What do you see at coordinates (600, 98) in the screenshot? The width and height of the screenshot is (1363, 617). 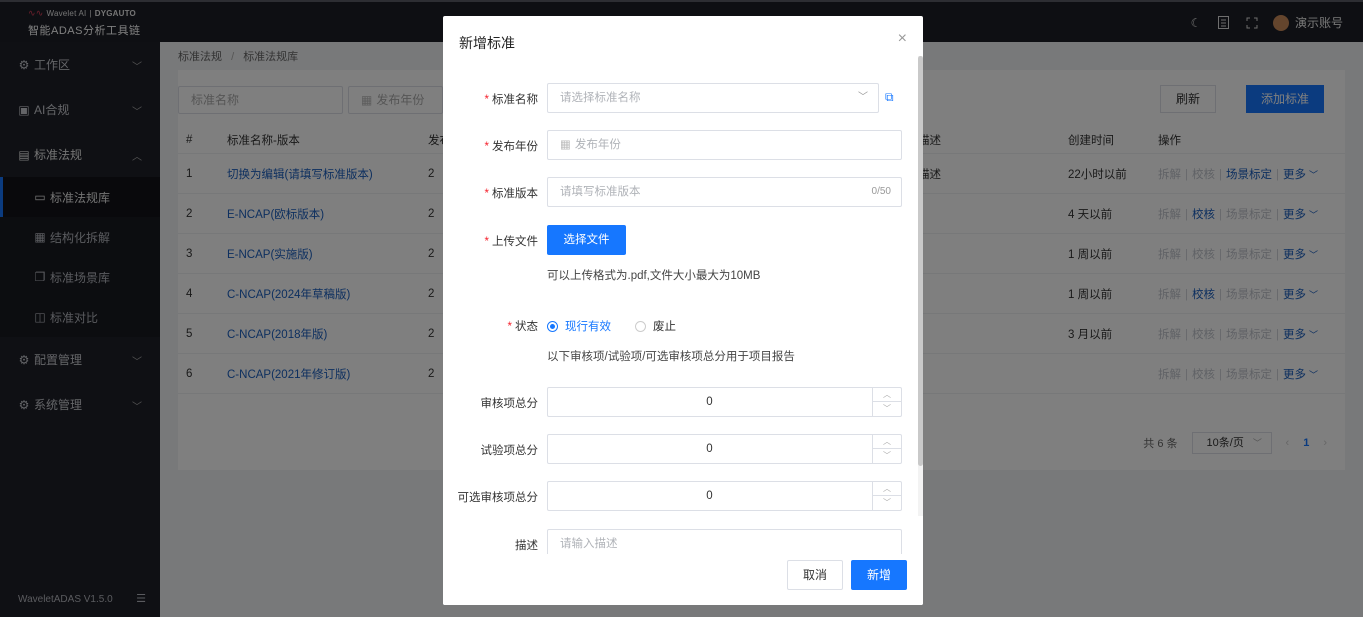 I see `standard-name-placeholder: 请选择标准名称` at bounding box center [600, 98].